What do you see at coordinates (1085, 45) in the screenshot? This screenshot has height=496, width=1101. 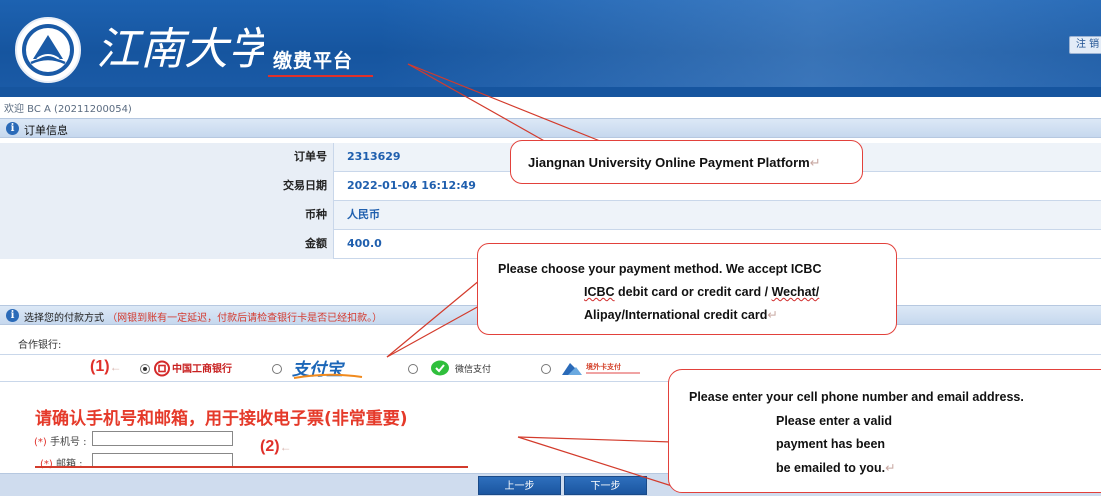 I see `logout-button: 注 销` at bounding box center [1085, 45].